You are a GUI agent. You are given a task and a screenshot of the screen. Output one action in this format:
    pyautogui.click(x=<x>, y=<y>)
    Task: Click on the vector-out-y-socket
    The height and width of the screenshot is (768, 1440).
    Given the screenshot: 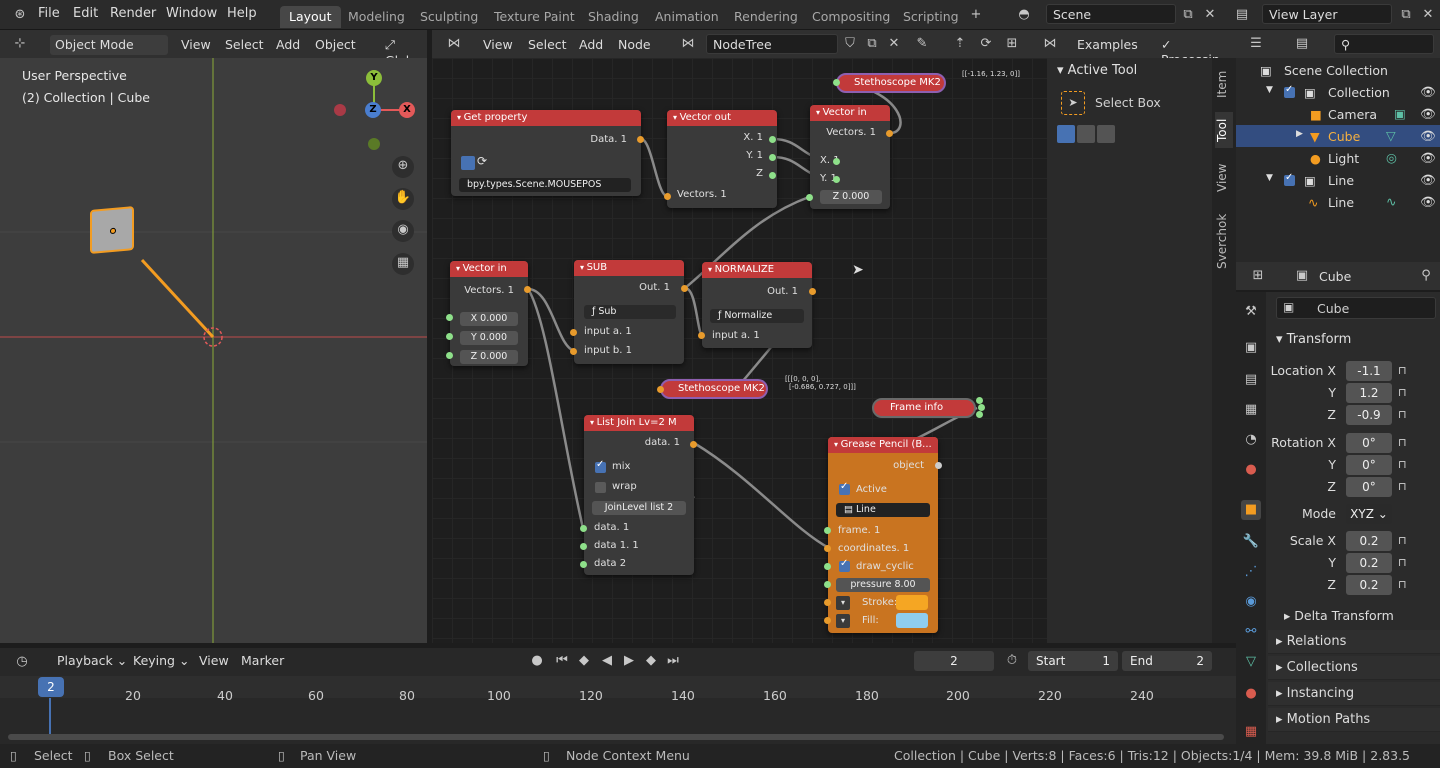 What is the action you would take?
    pyautogui.click(x=772, y=157)
    